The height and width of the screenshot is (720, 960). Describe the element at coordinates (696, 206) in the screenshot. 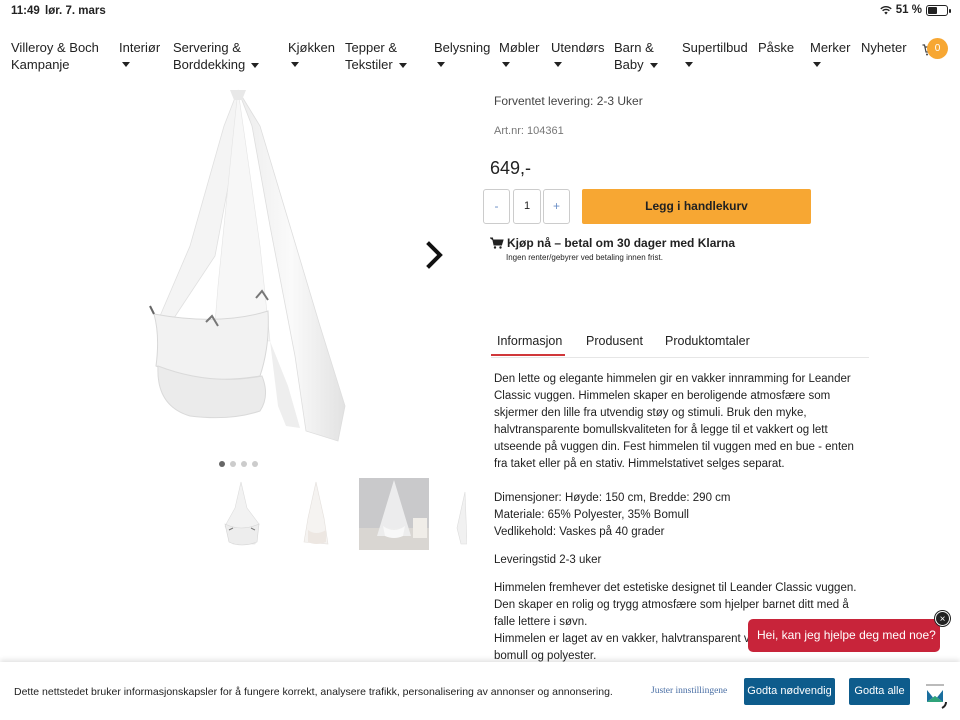

I see `add-to-cart-button: Legg i handlekurv` at that location.